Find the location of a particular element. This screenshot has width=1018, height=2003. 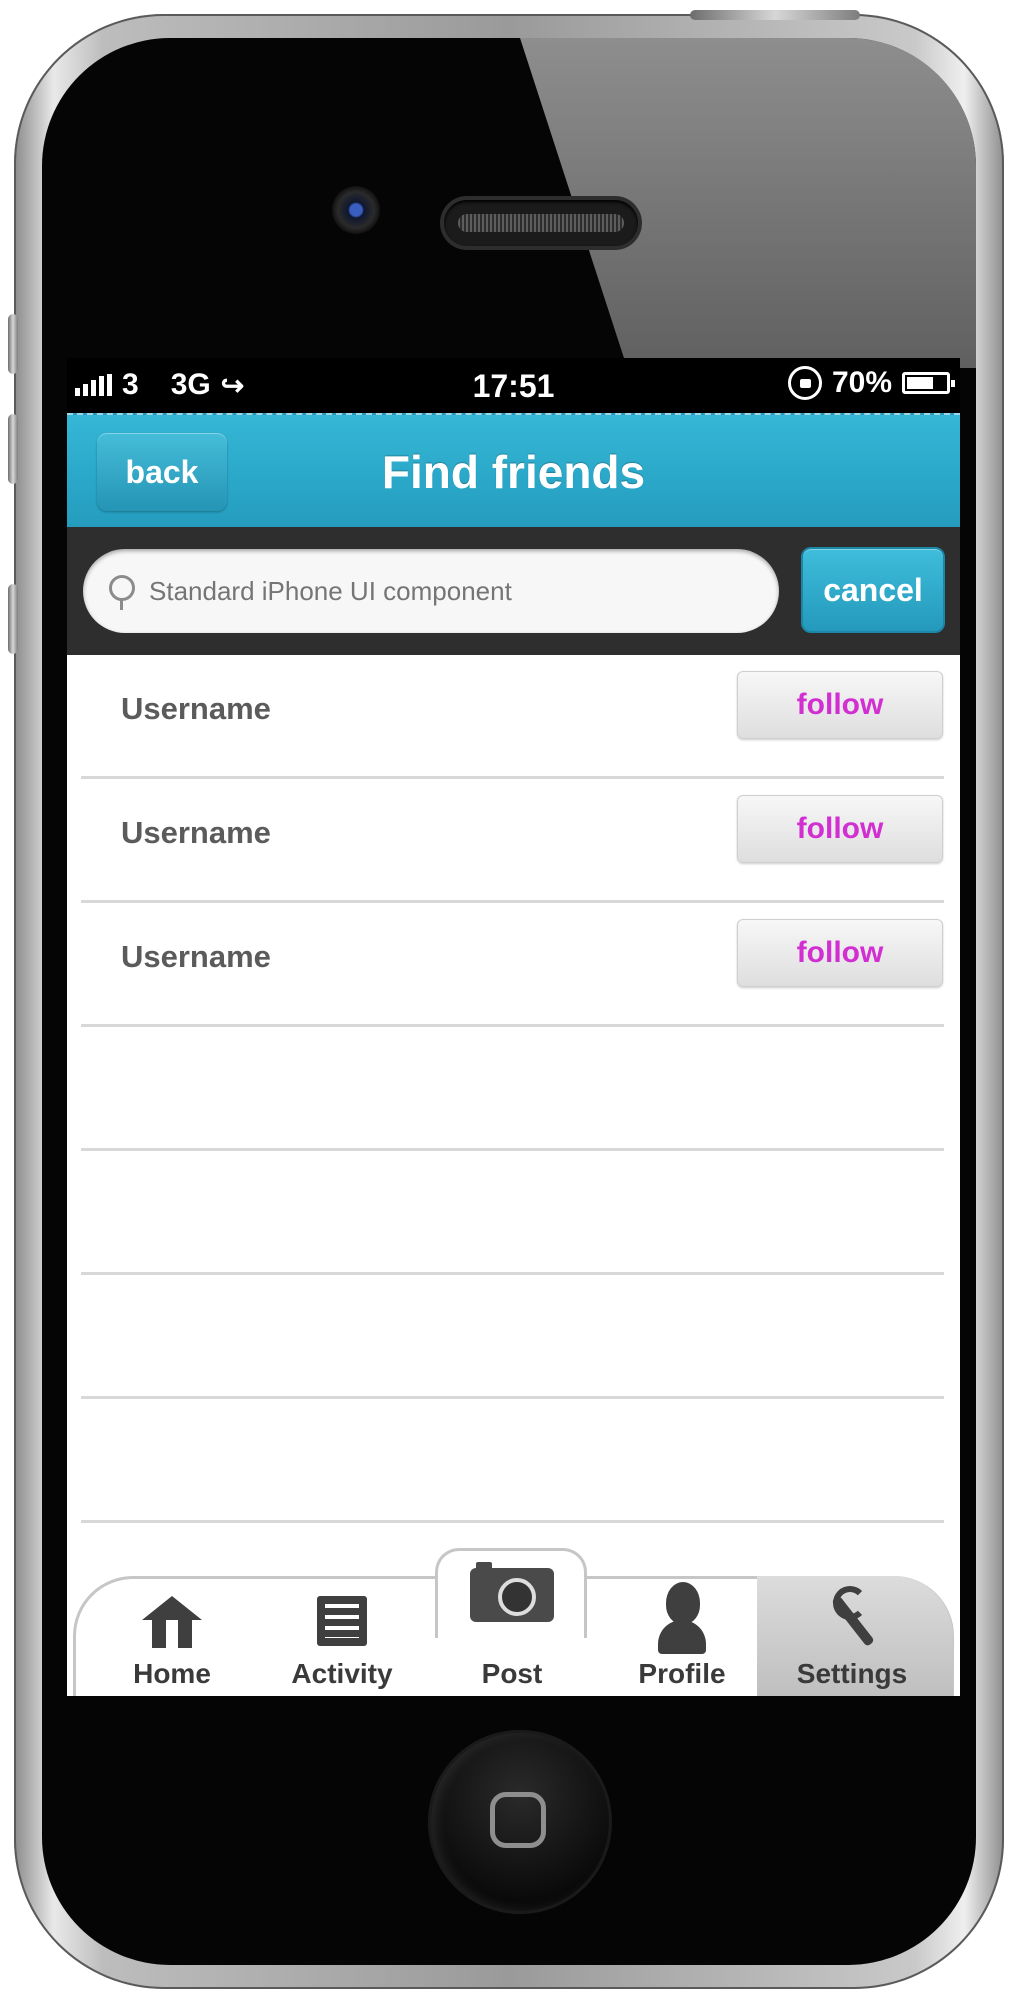

tab-label: Post is located at coordinates (512, 1673).